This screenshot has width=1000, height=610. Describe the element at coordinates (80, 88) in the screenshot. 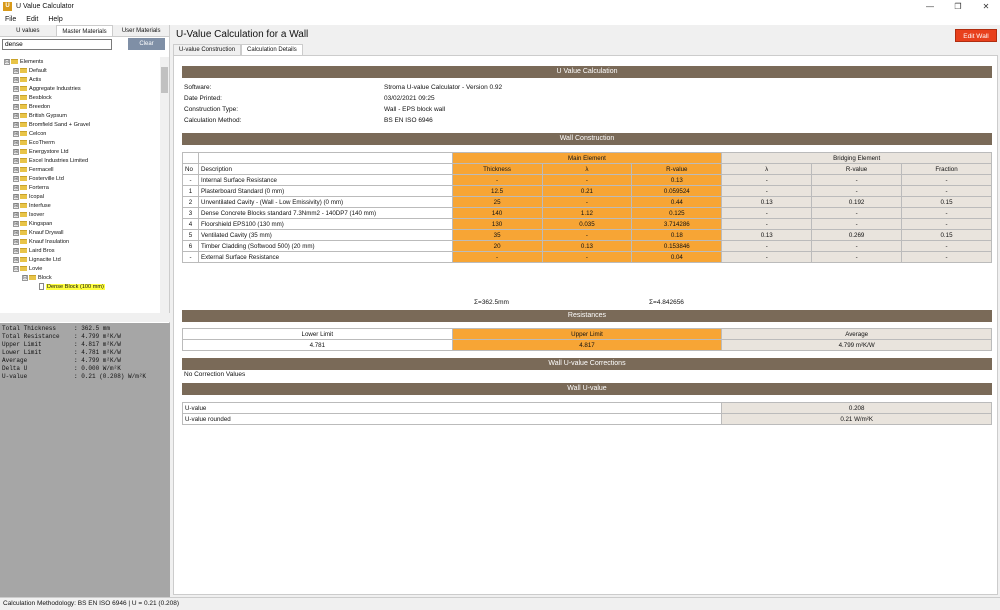

I see `tree-item: ⊞ Aggregate Industries` at that location.